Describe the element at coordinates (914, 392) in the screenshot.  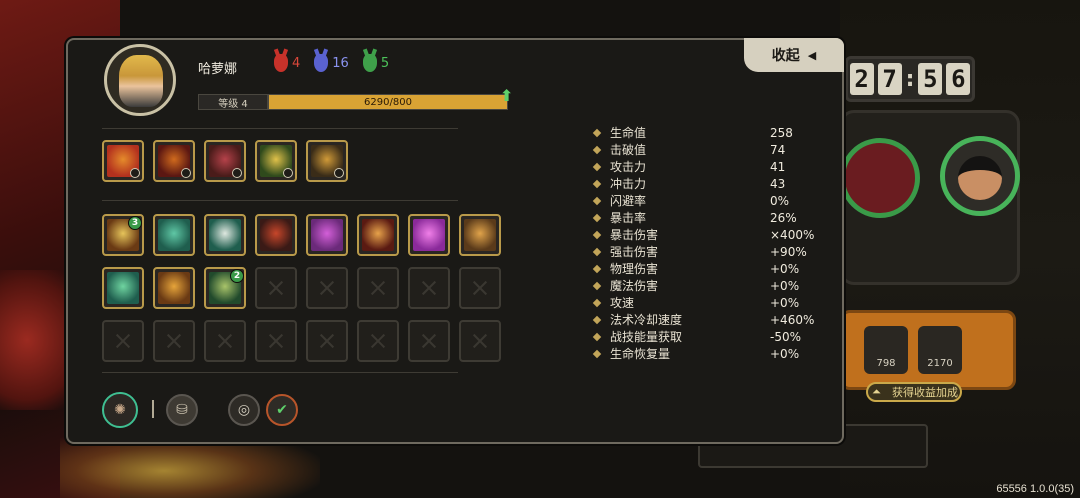
I see `bonus-button: ⏶ 获得收益加成` at that location.